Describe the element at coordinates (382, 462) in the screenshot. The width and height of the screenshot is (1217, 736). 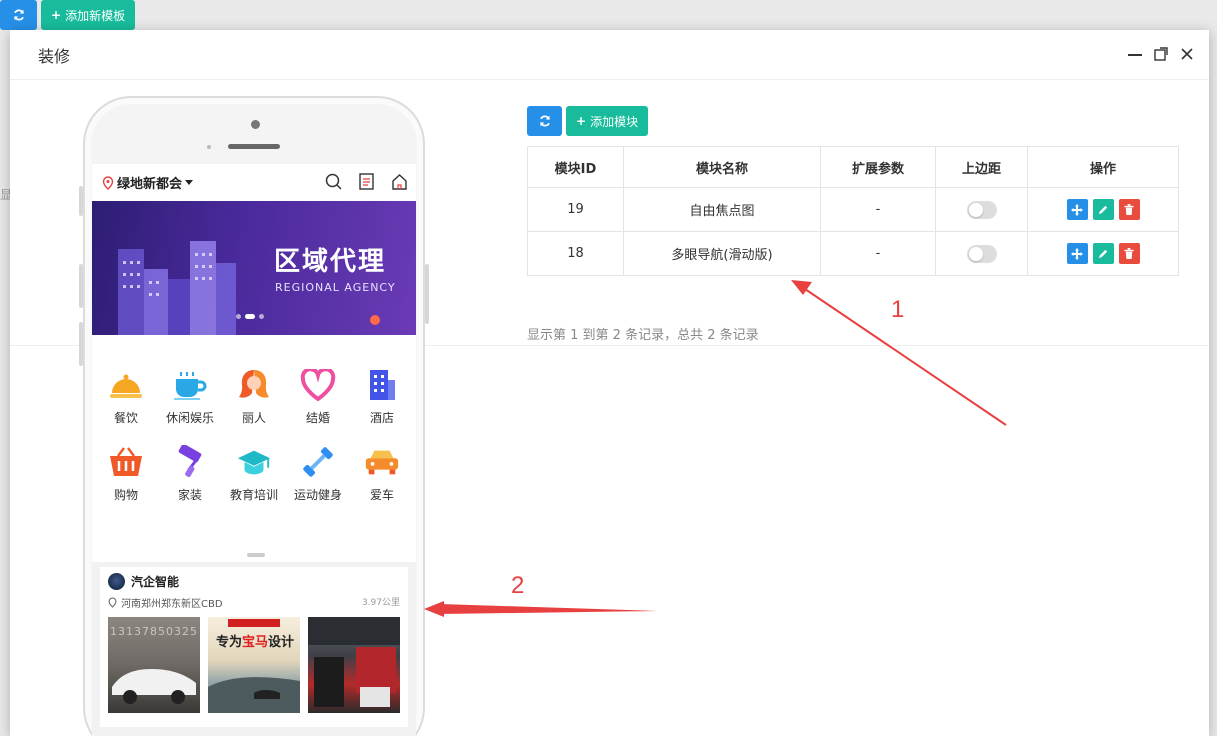
I see `car-icon` at that location.